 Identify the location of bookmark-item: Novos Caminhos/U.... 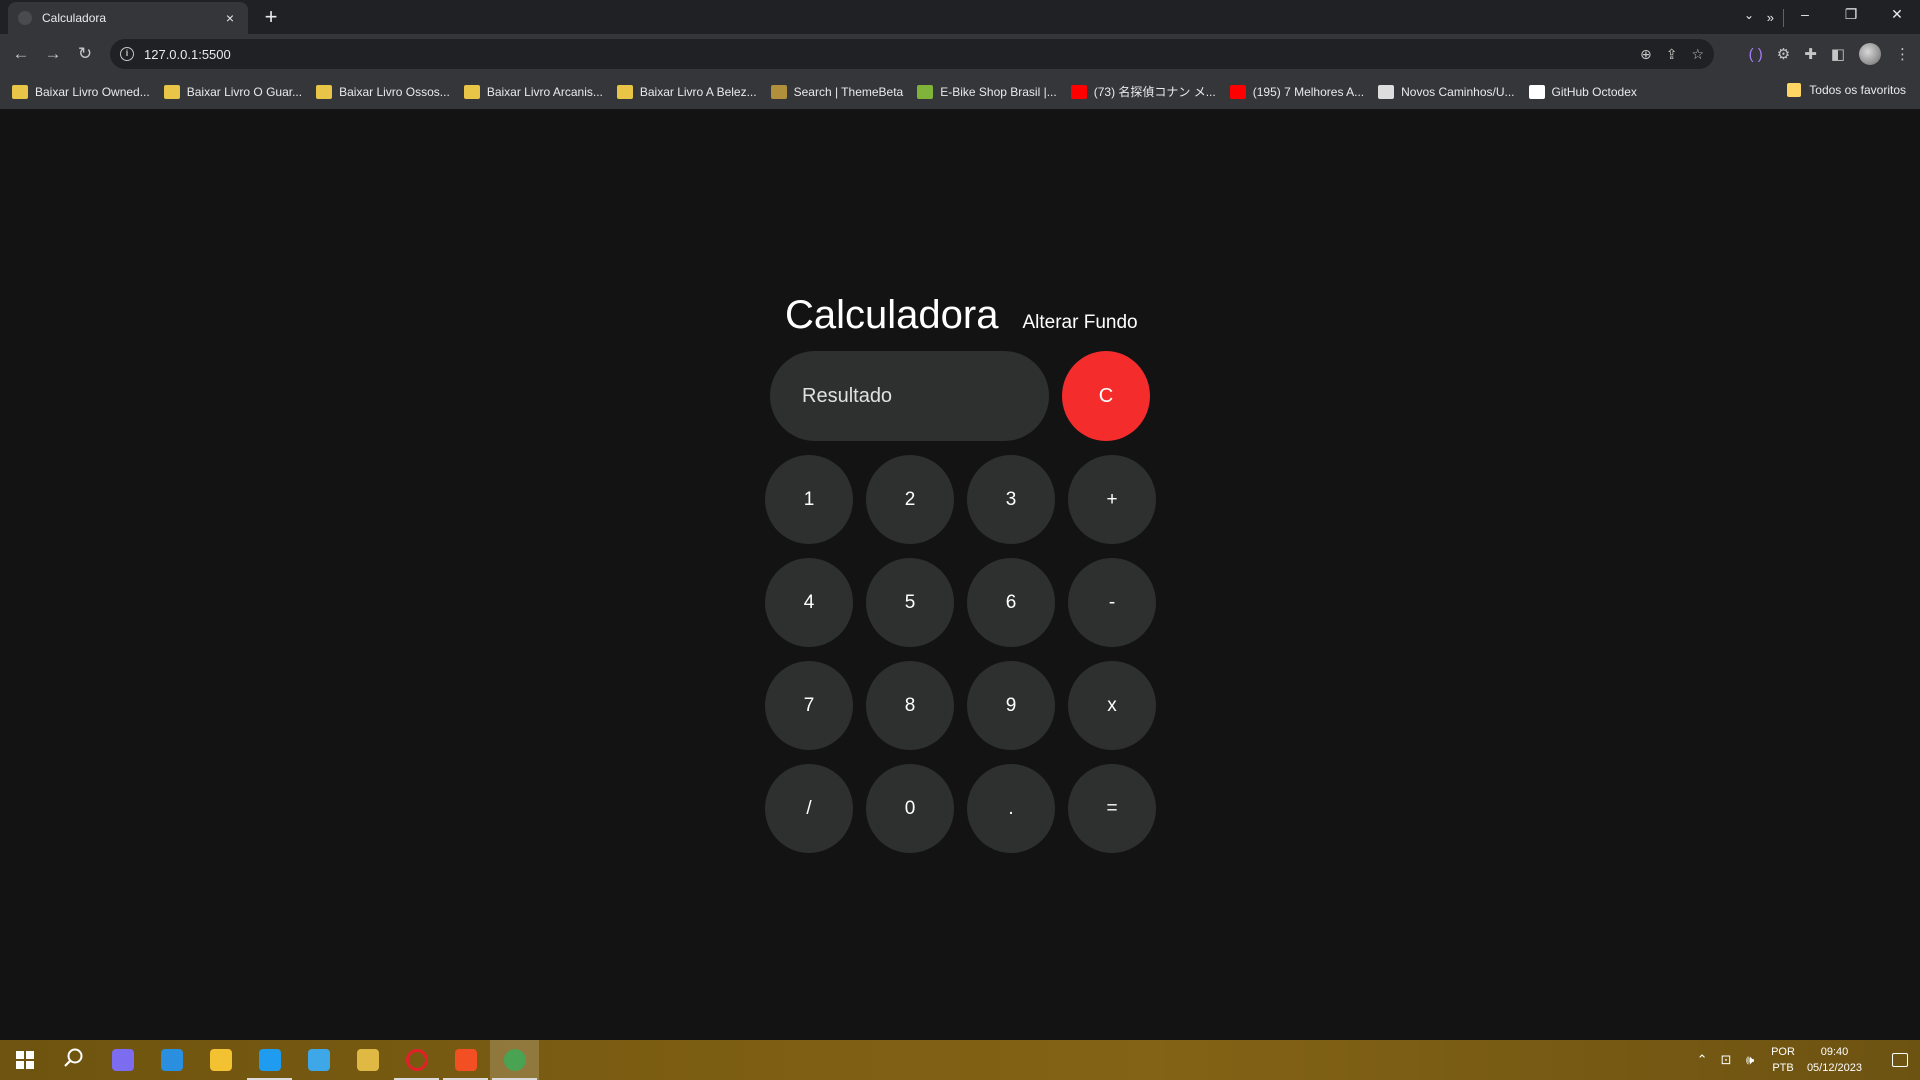
(1446, 91).